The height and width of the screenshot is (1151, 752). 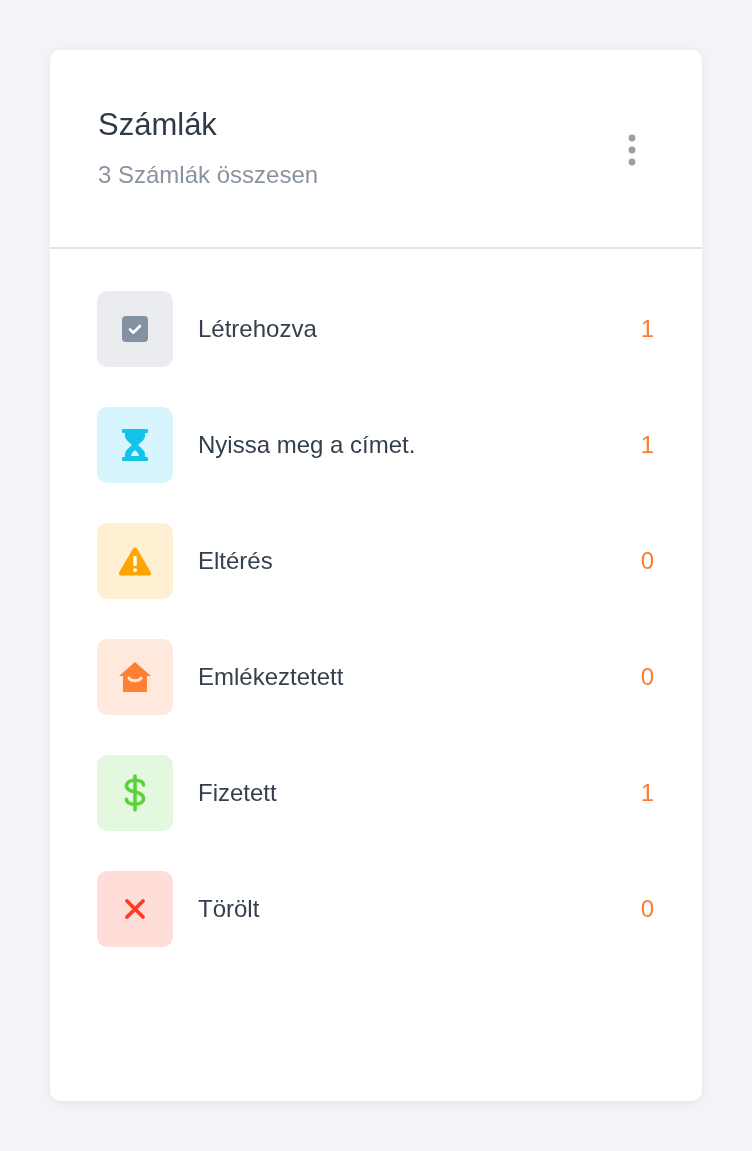 What do you see at coordinates (158, 125) in the screenshot?
I see `card-title: Számlák` at bounding box center [158, 125].